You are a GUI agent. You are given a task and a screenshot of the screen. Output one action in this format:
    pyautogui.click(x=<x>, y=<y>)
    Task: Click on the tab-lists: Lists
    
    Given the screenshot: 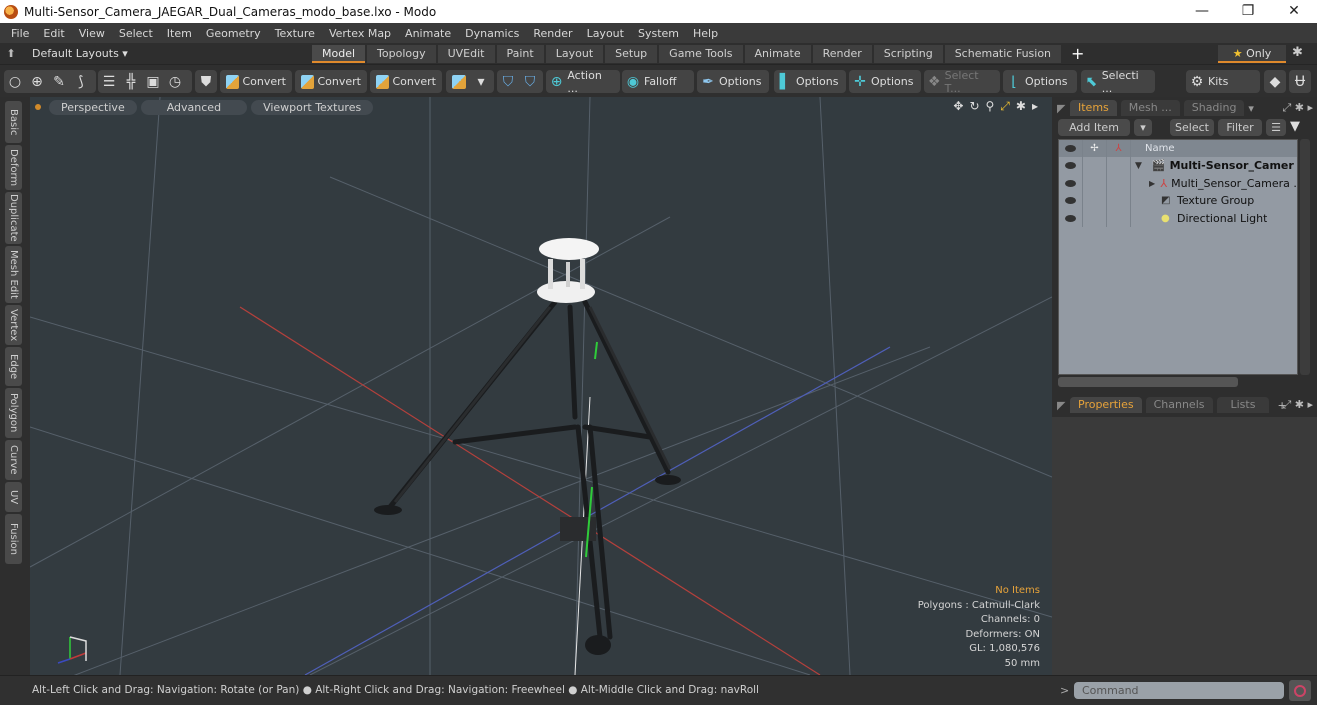 What is the action you would take?
    pyautogui.click(x=1243, y=405)
    